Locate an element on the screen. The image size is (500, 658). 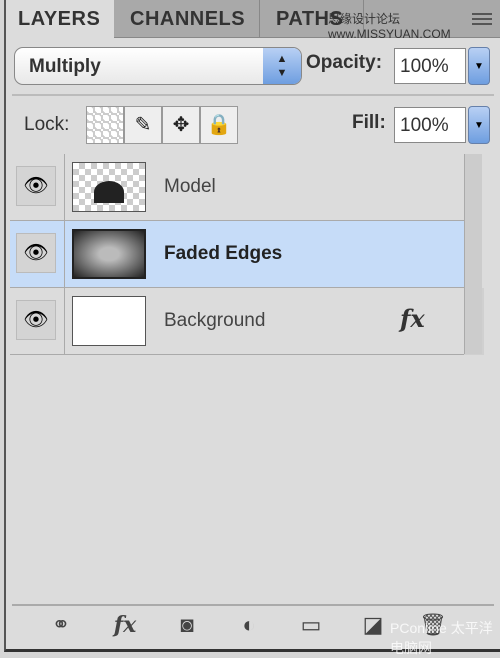
new-layer-icon: ◪ is located at coordinates (373, 625).